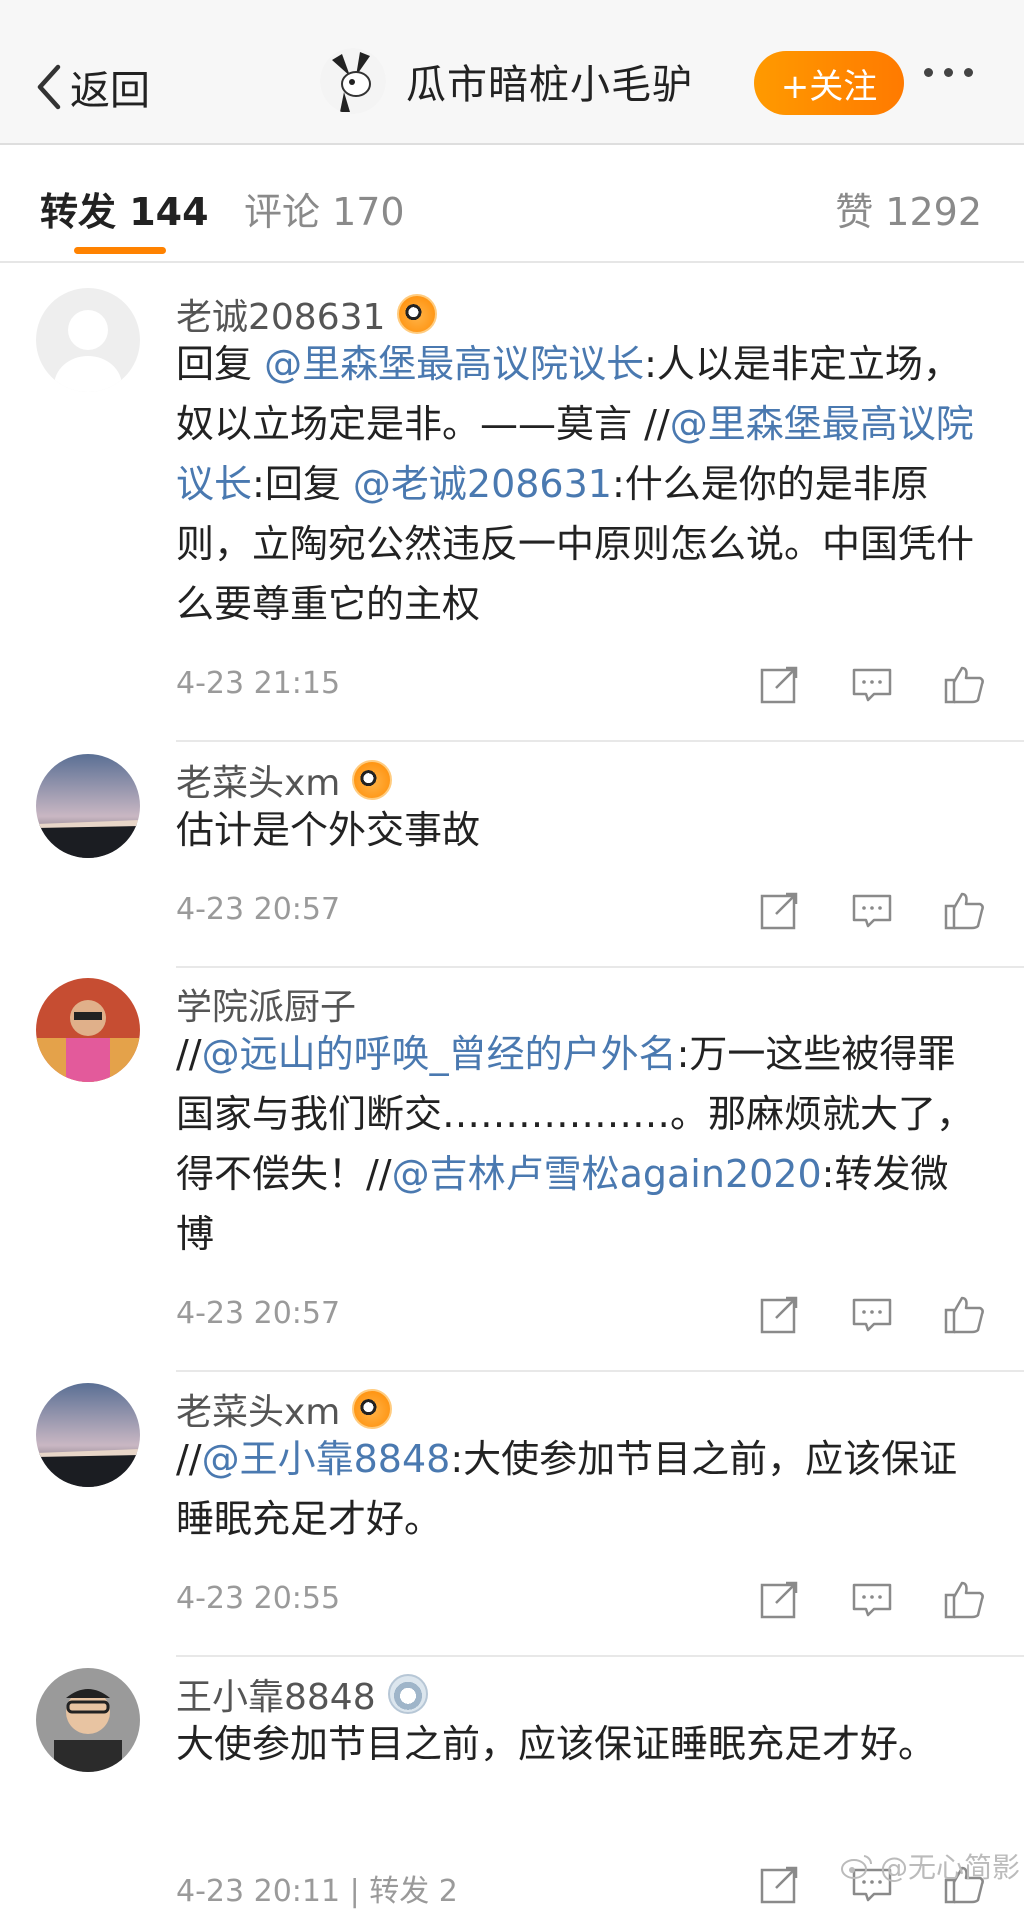 This screenshot has width=1024, height=1910. I want to click on comment-content: 大使参加节目之前，应该保证睡眠充足才好。, so click(581, 1744).